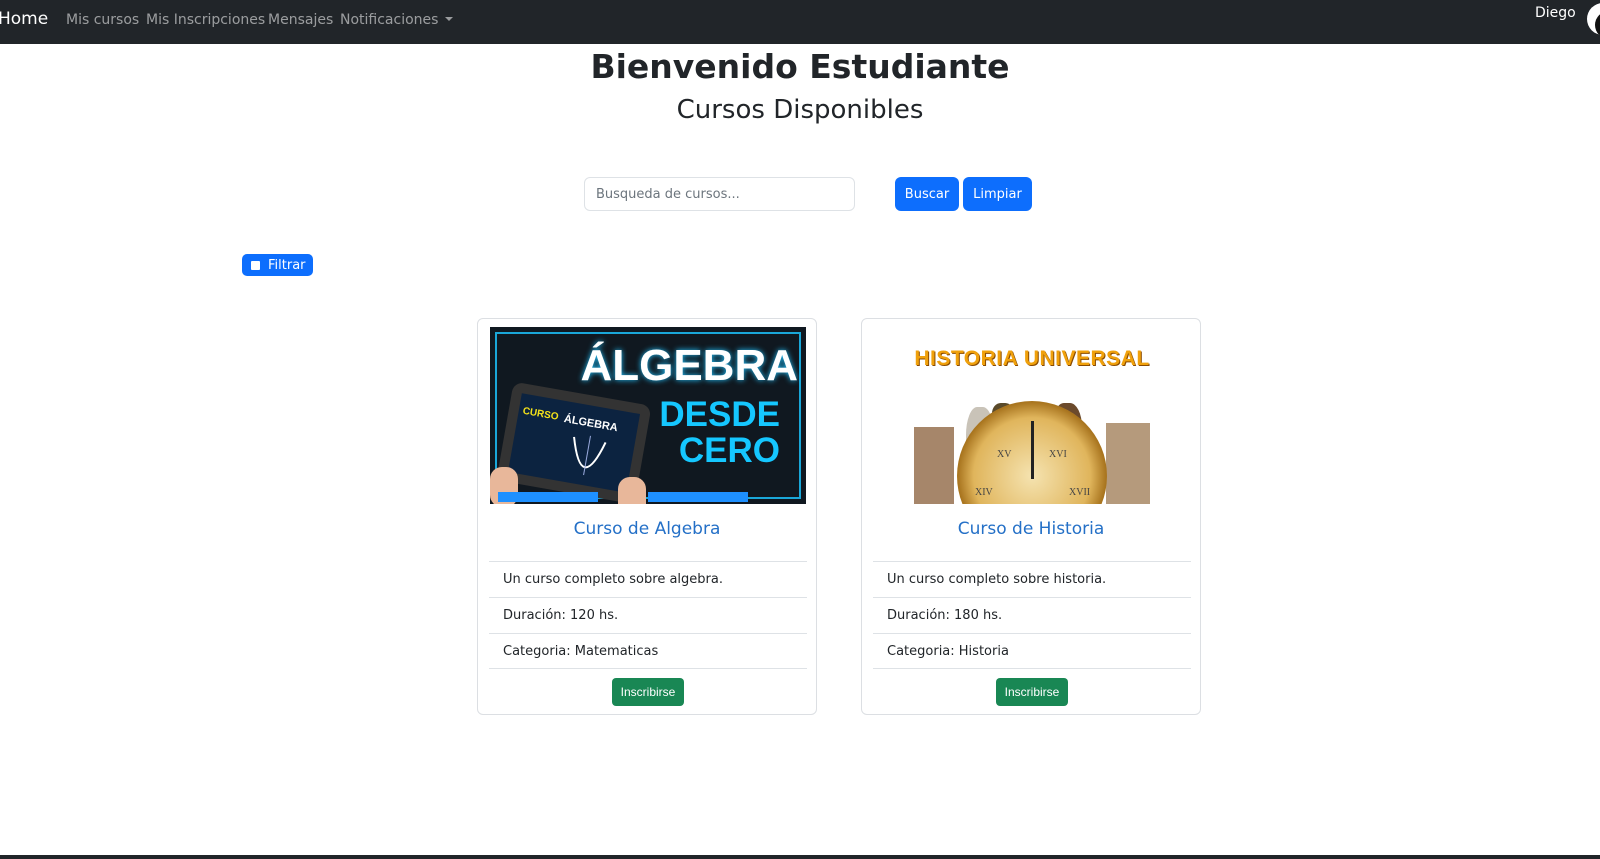 The width and height of the screenshot is (1600, 859). Describe the element at coordinates (997, 194) in the screenshot. I see `clear-button: Limpiar` at that location.